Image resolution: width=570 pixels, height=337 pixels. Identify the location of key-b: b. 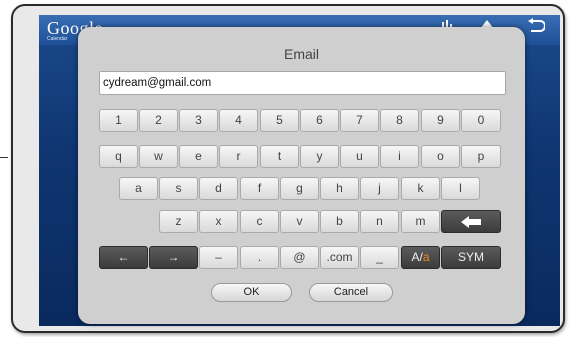
(339, 221).